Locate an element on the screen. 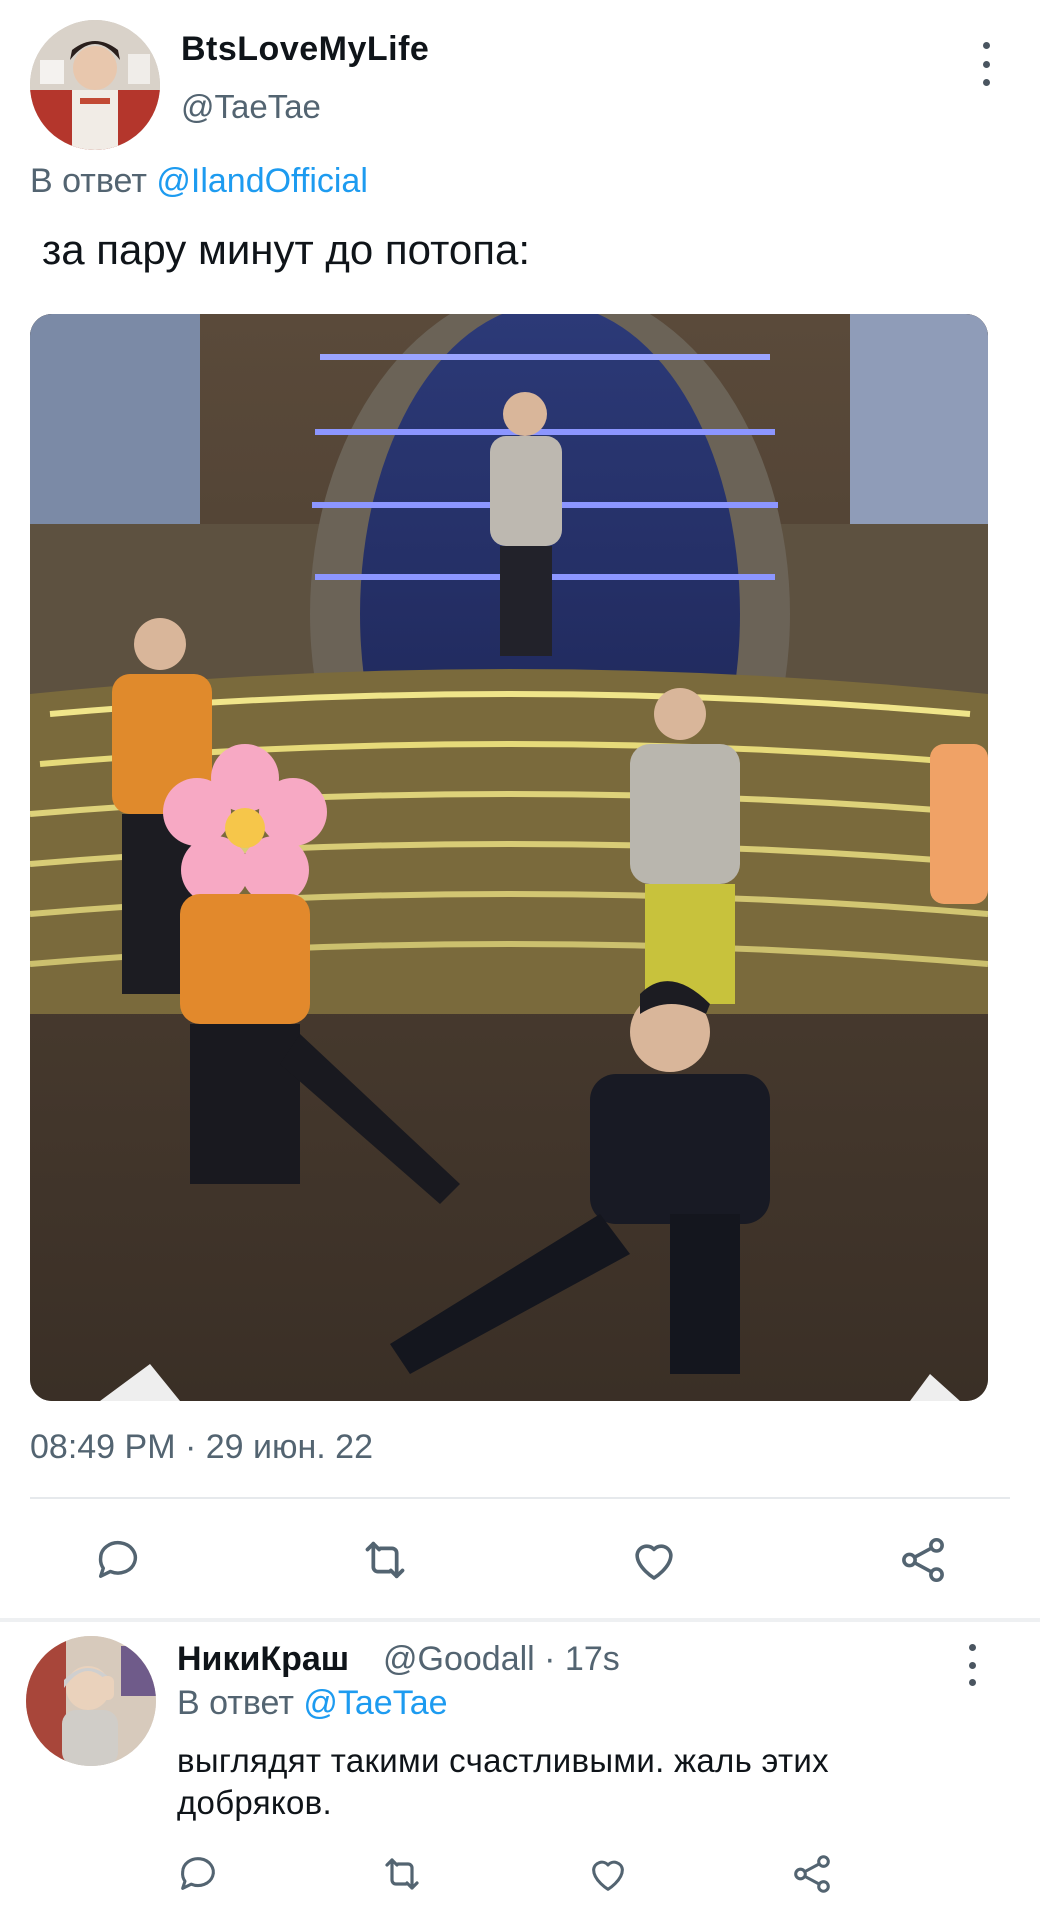  reply-author-avatar is located at coordinates (91, 1701).